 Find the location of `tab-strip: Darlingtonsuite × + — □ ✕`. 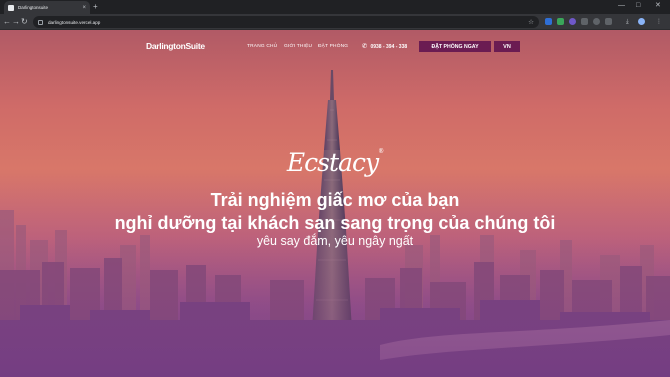

tab-strip: Darlingtonsuite × + — □ ✕ is located at coordinates (335, 7).